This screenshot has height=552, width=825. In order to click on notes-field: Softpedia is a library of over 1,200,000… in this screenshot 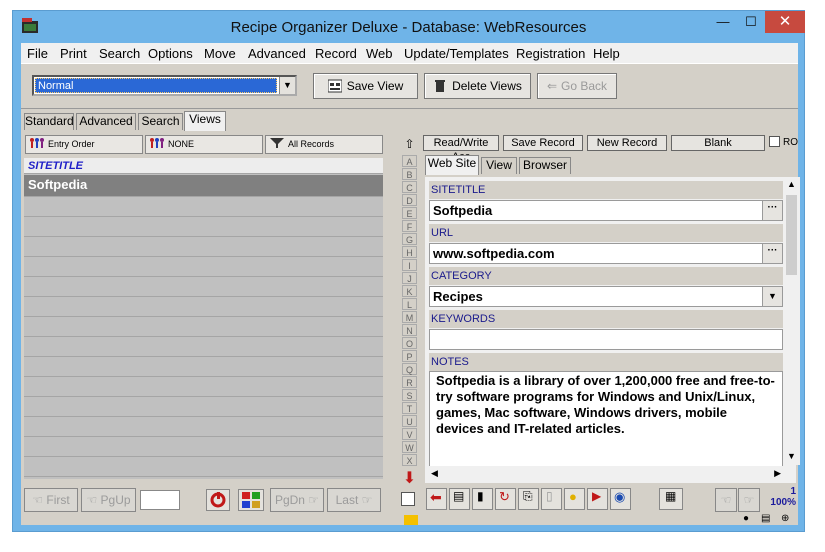, I will do `click(606, 422)`.